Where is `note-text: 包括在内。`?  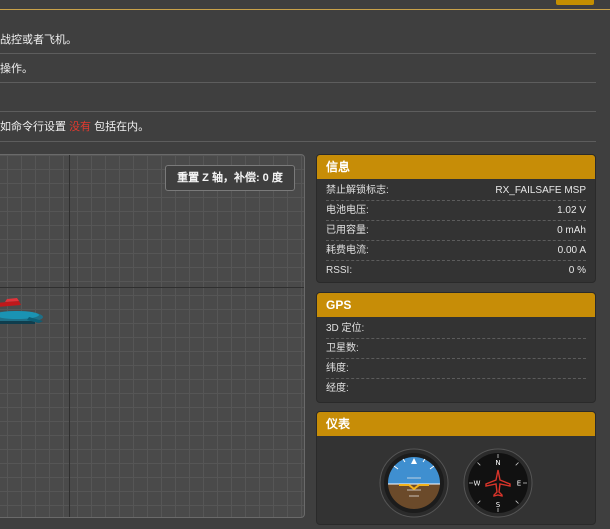 note-text: 包括在内。 is located at coordinates (120, 127).